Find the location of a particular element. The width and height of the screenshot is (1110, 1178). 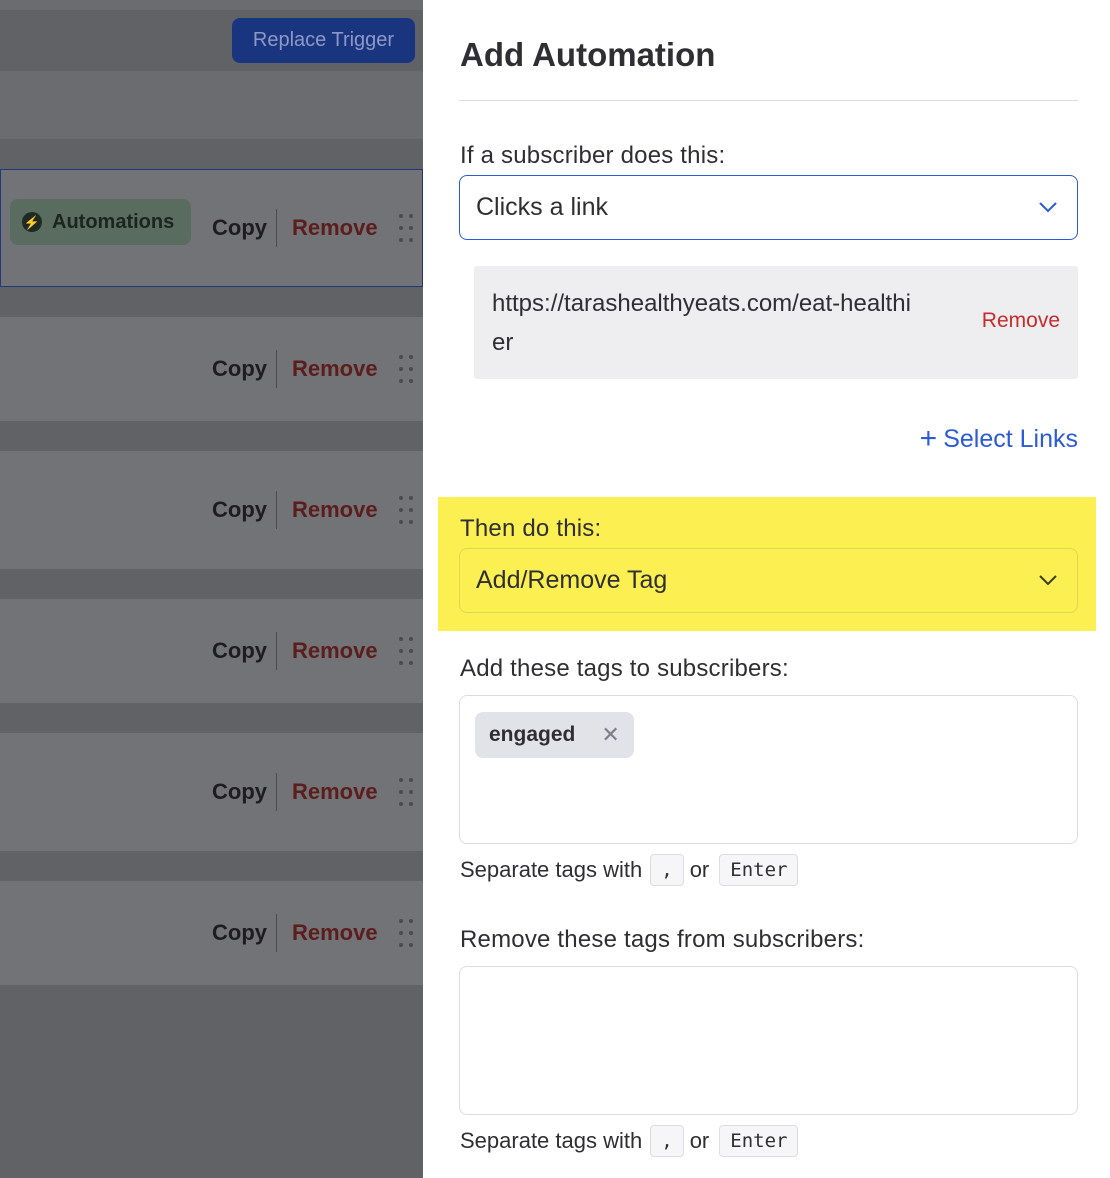

drawer-title: Add Automation is located at coordinates (588, 54).